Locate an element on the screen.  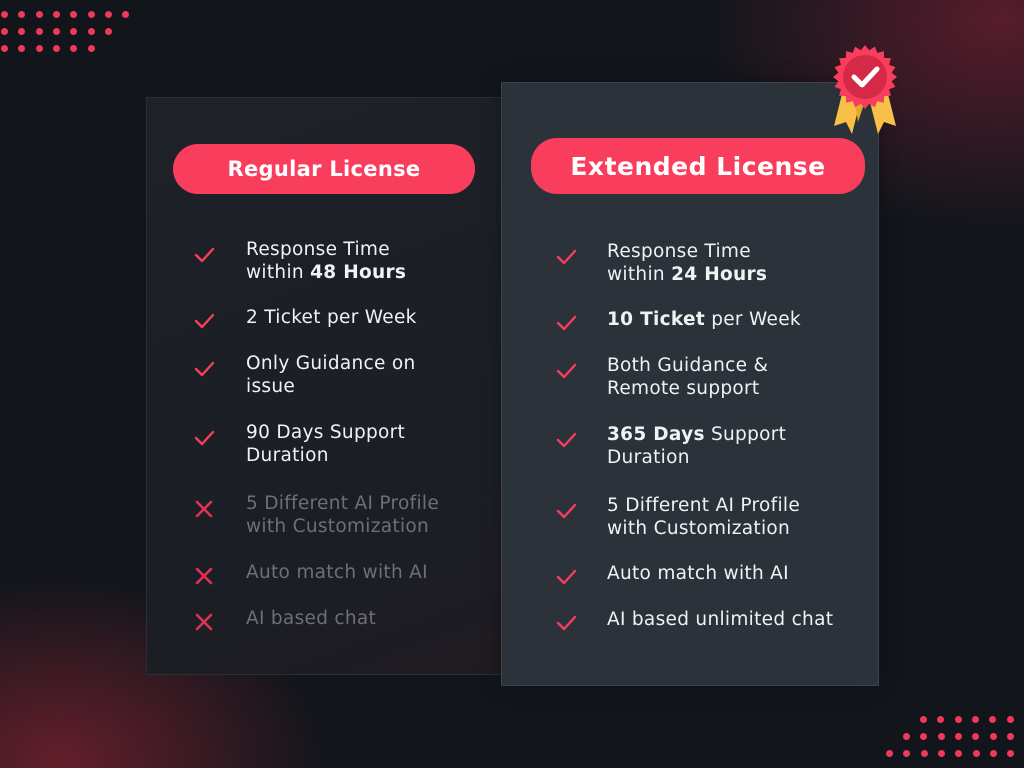
regular-license-title: Regular License is located at coordinates (324, 169).